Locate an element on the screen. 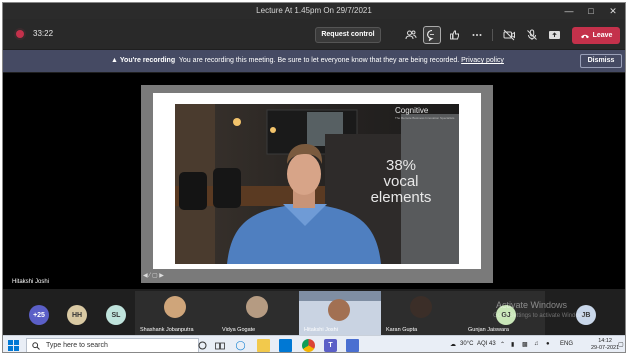 The image size is (628, 355). slide-controls: ◀ ⁄ ▢ ▶ is located at coordinates (153, 275).